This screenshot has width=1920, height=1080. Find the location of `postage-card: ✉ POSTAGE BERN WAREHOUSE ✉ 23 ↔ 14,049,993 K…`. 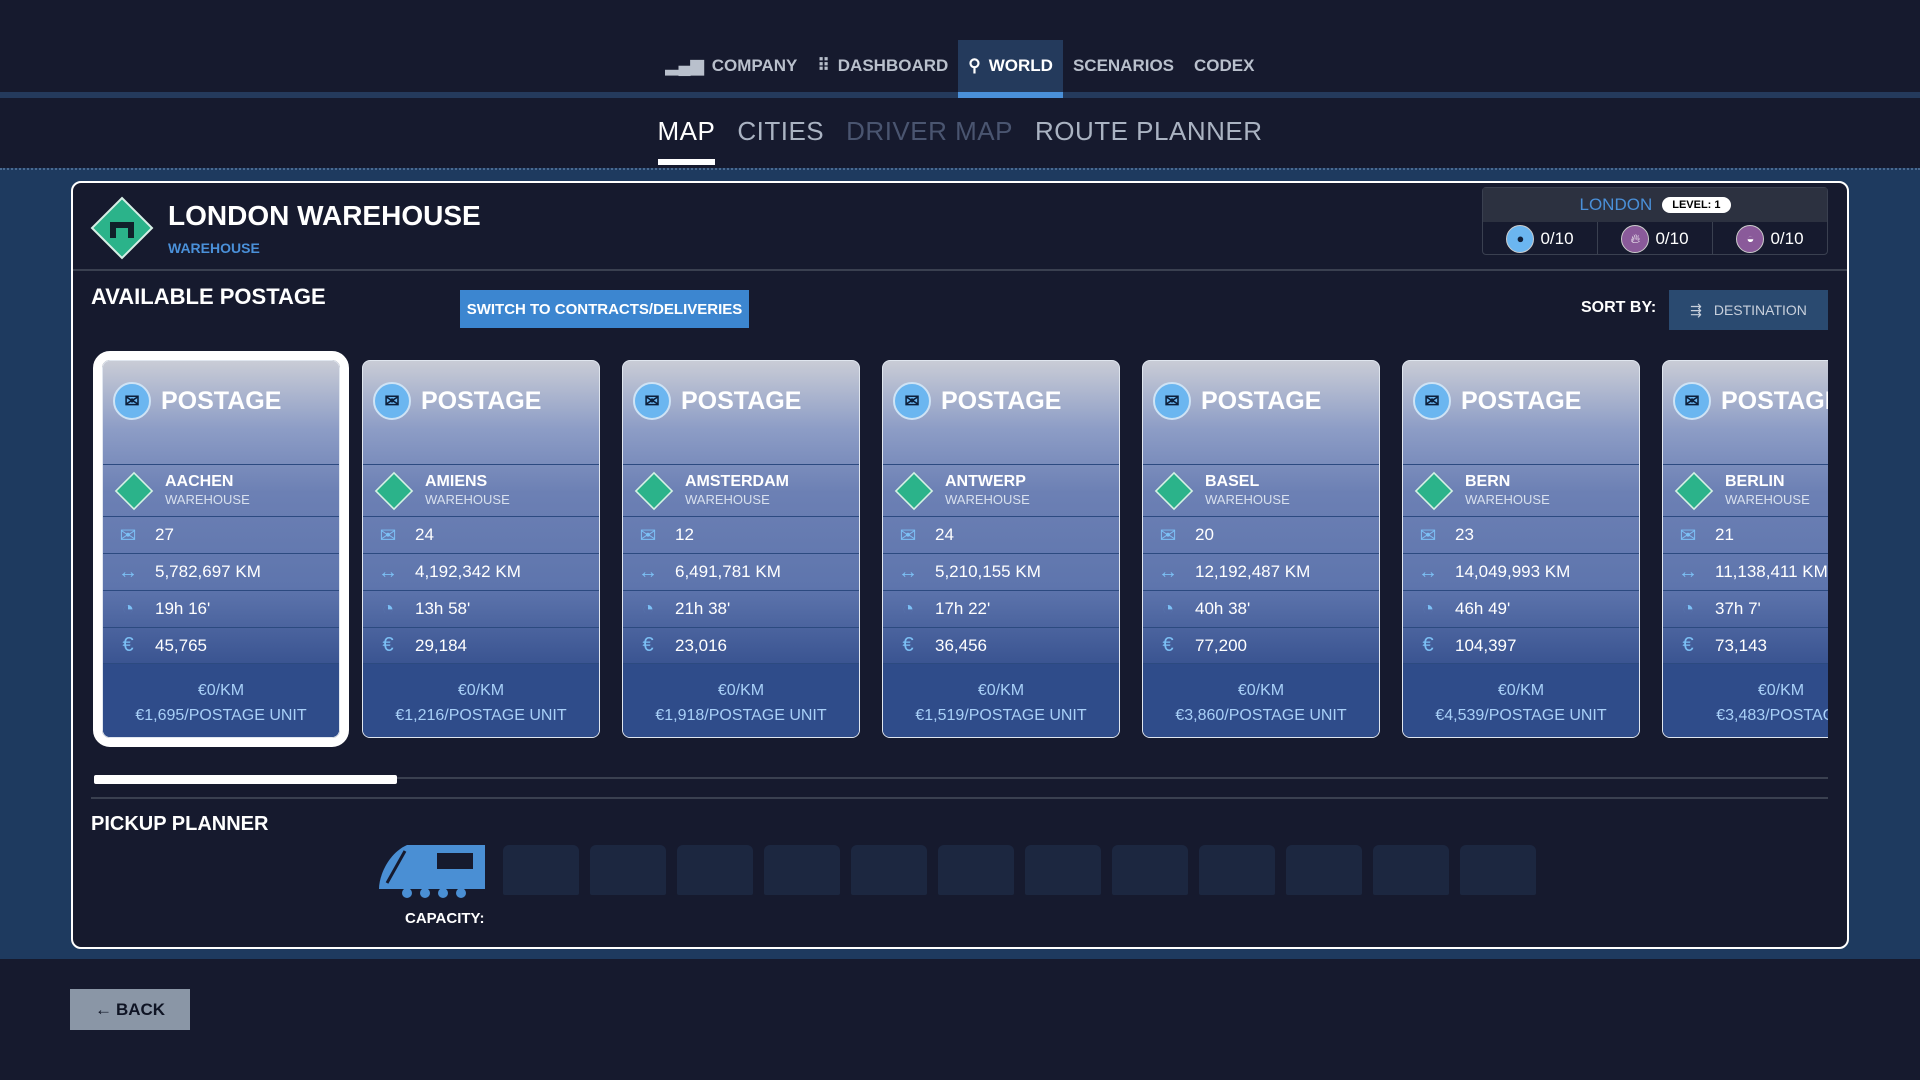

postage-card: ✉ POSTAGE BERN WAREHOUSE ✉ 23 ↔ 14,049,993 K… is located at coordinates (1521, 549).